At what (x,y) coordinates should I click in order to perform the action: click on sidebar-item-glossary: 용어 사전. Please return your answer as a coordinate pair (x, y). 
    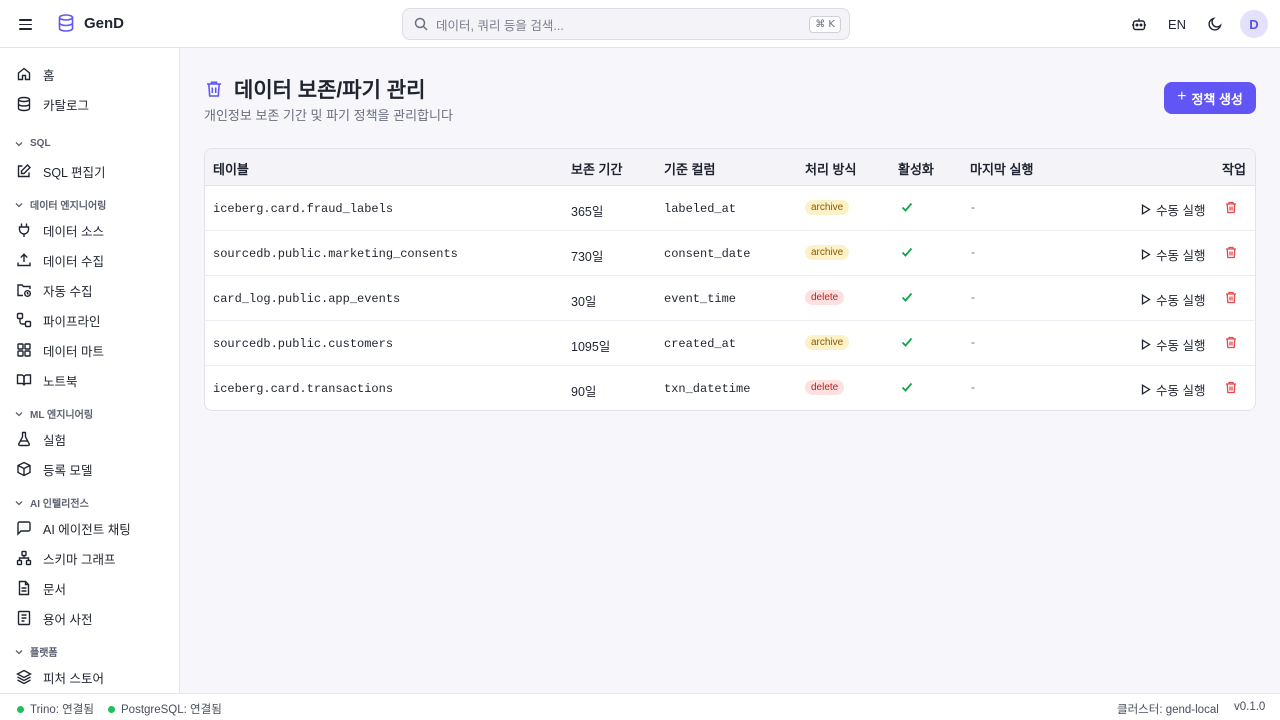
    Looking at the image, I should click on (91, 618).